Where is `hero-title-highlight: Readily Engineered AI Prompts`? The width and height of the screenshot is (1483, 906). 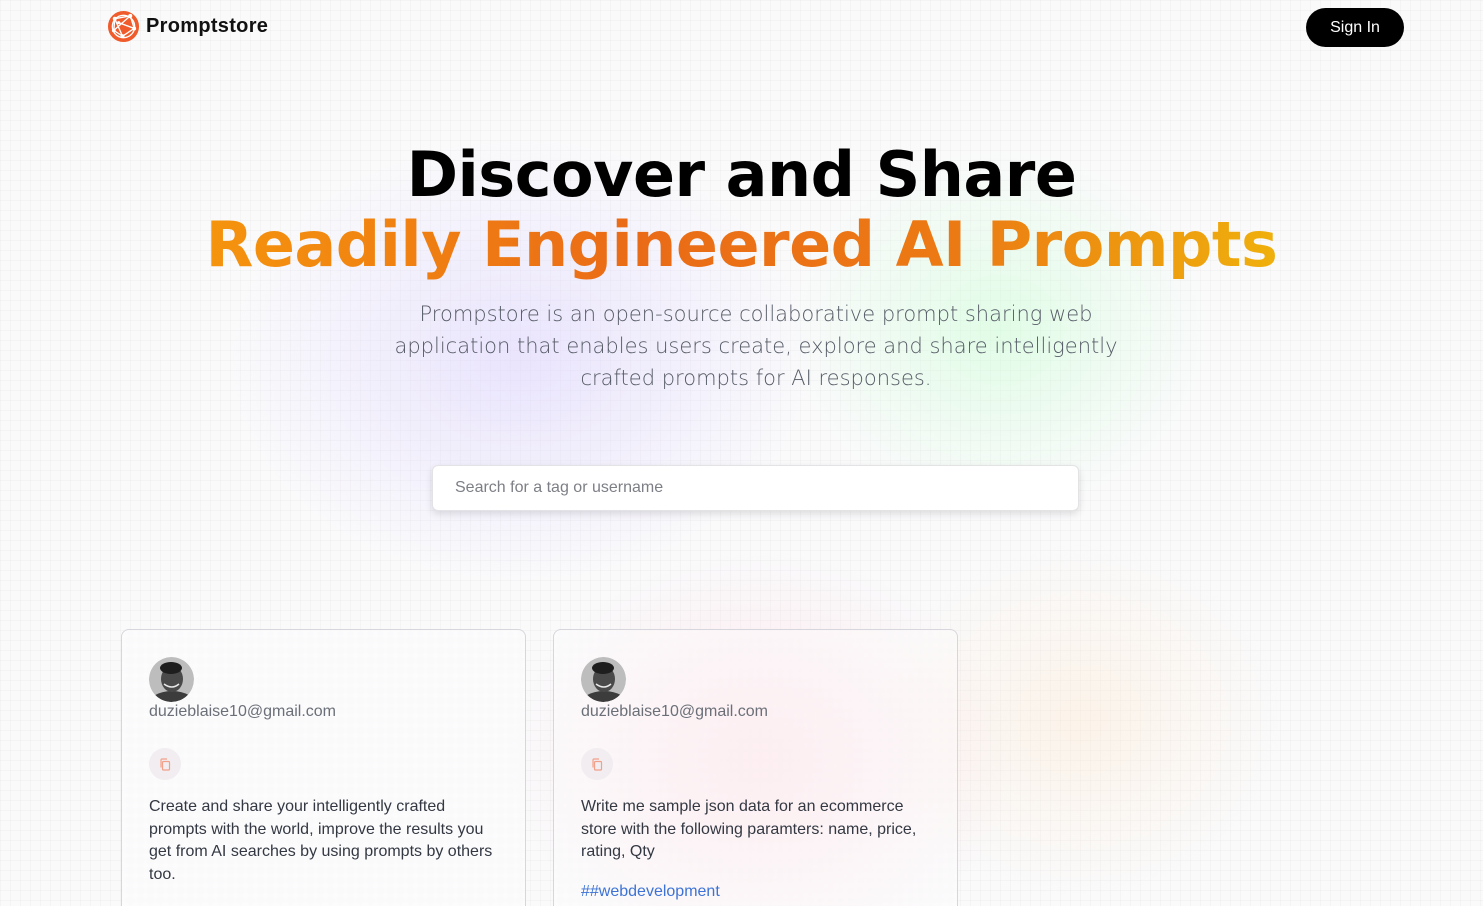
hero-title-highlight: Readily Engineered AI Prompts is located at coordinates (741, 244).